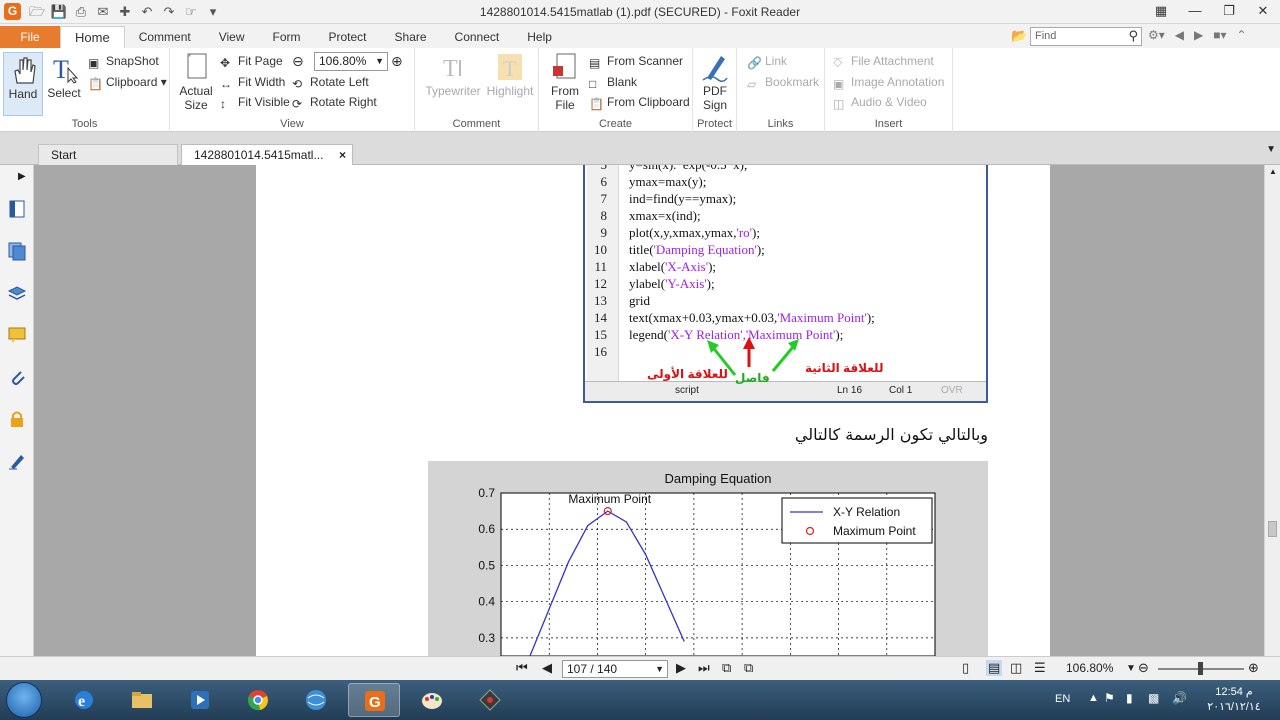  What do you see at coordinates (1016, 668) in the screenshot?
I see `facing-pages-icon: ◫` at bounding box center [1016, 668].